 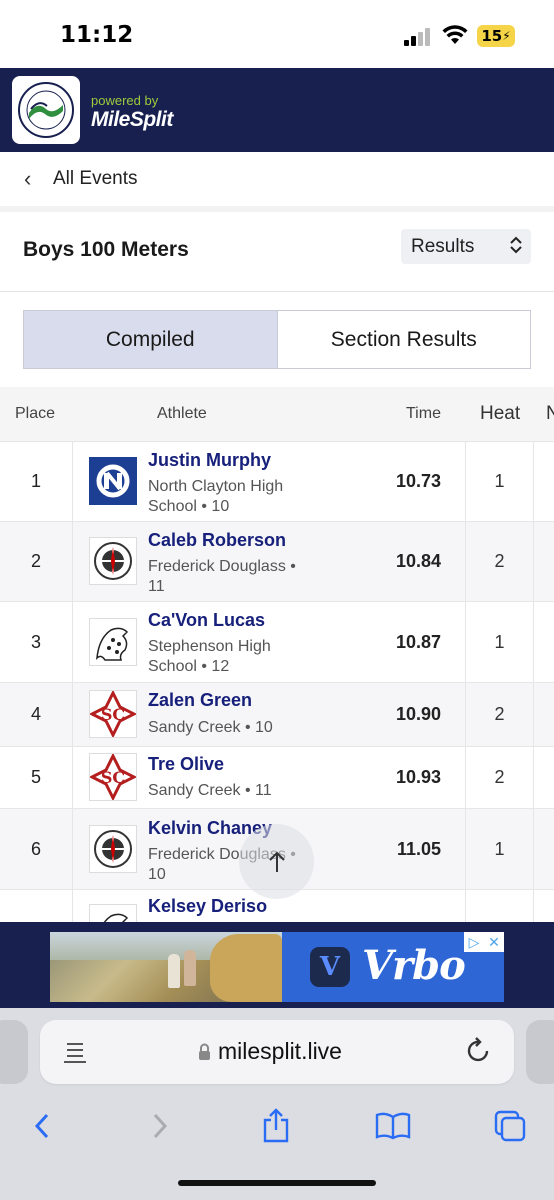 I want to click on header-athlete: Athlete, so click(x=182, y=414).